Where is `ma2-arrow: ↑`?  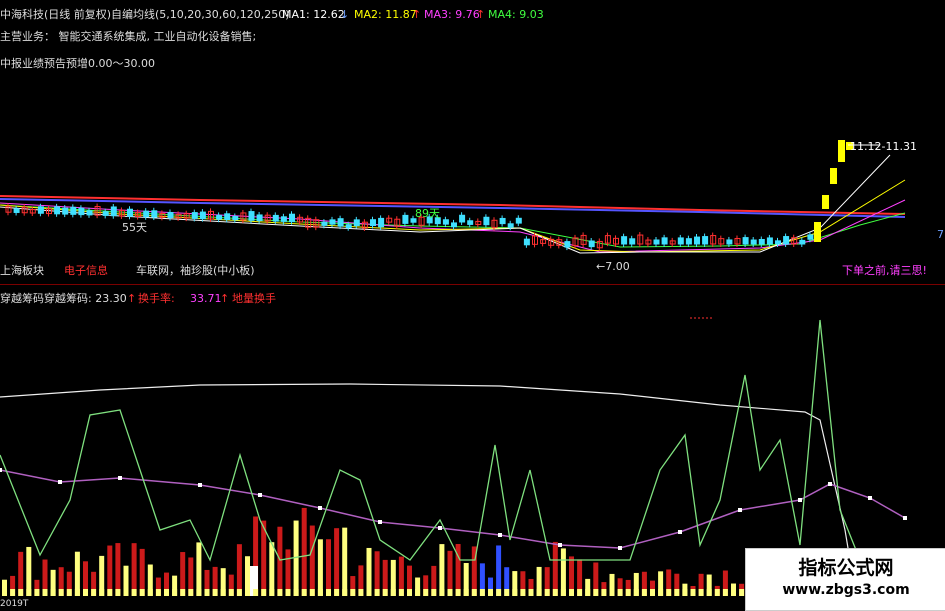
ma2-arrow: ↑ is located at coordinates (417, 14).